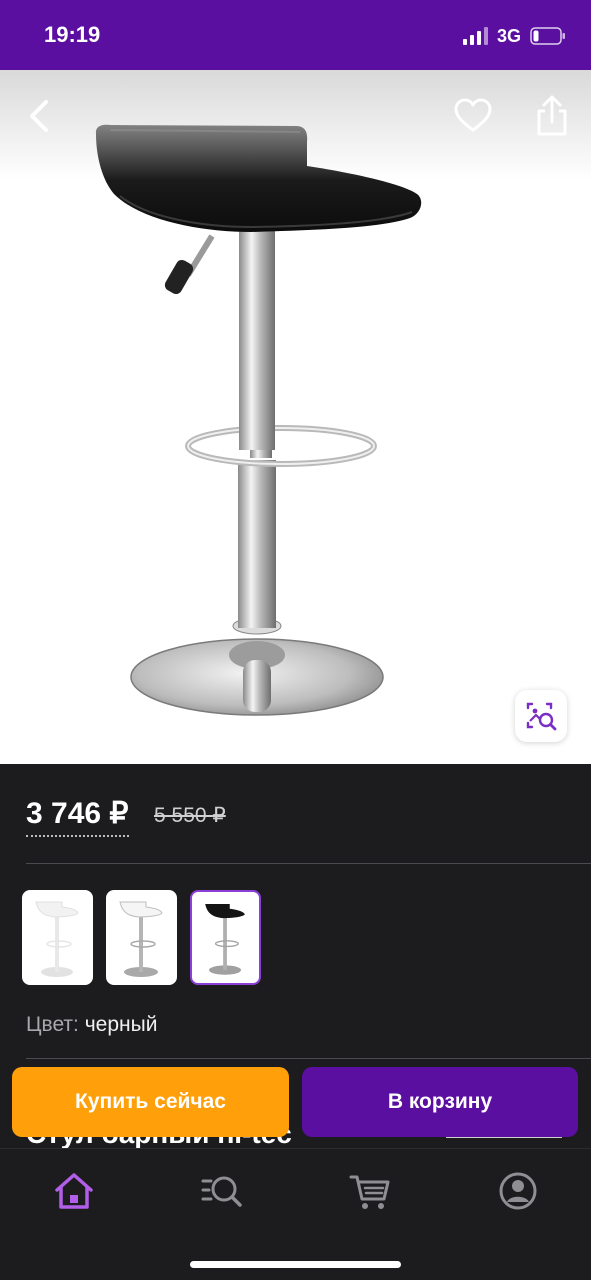 This screenshot has width=591, height=1280. What do you see at coordinates (77, 816) in the screenshot?
I see `current-price: 3 746 ₽` at bounding box center [77, 816].